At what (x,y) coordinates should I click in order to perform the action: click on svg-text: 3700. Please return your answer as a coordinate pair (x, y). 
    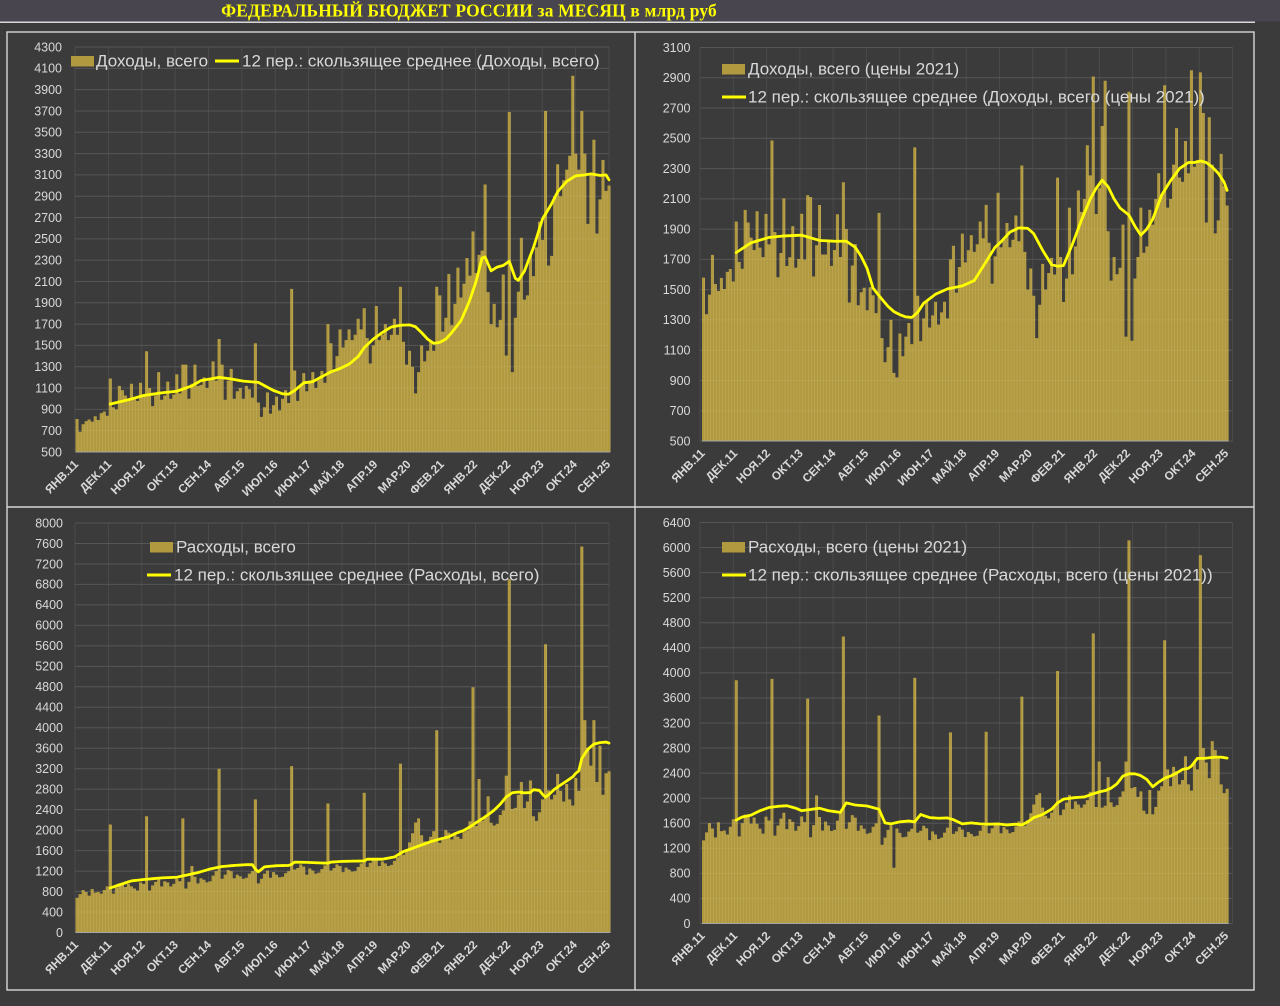
    Looking at the image, I should click on (48, 111).